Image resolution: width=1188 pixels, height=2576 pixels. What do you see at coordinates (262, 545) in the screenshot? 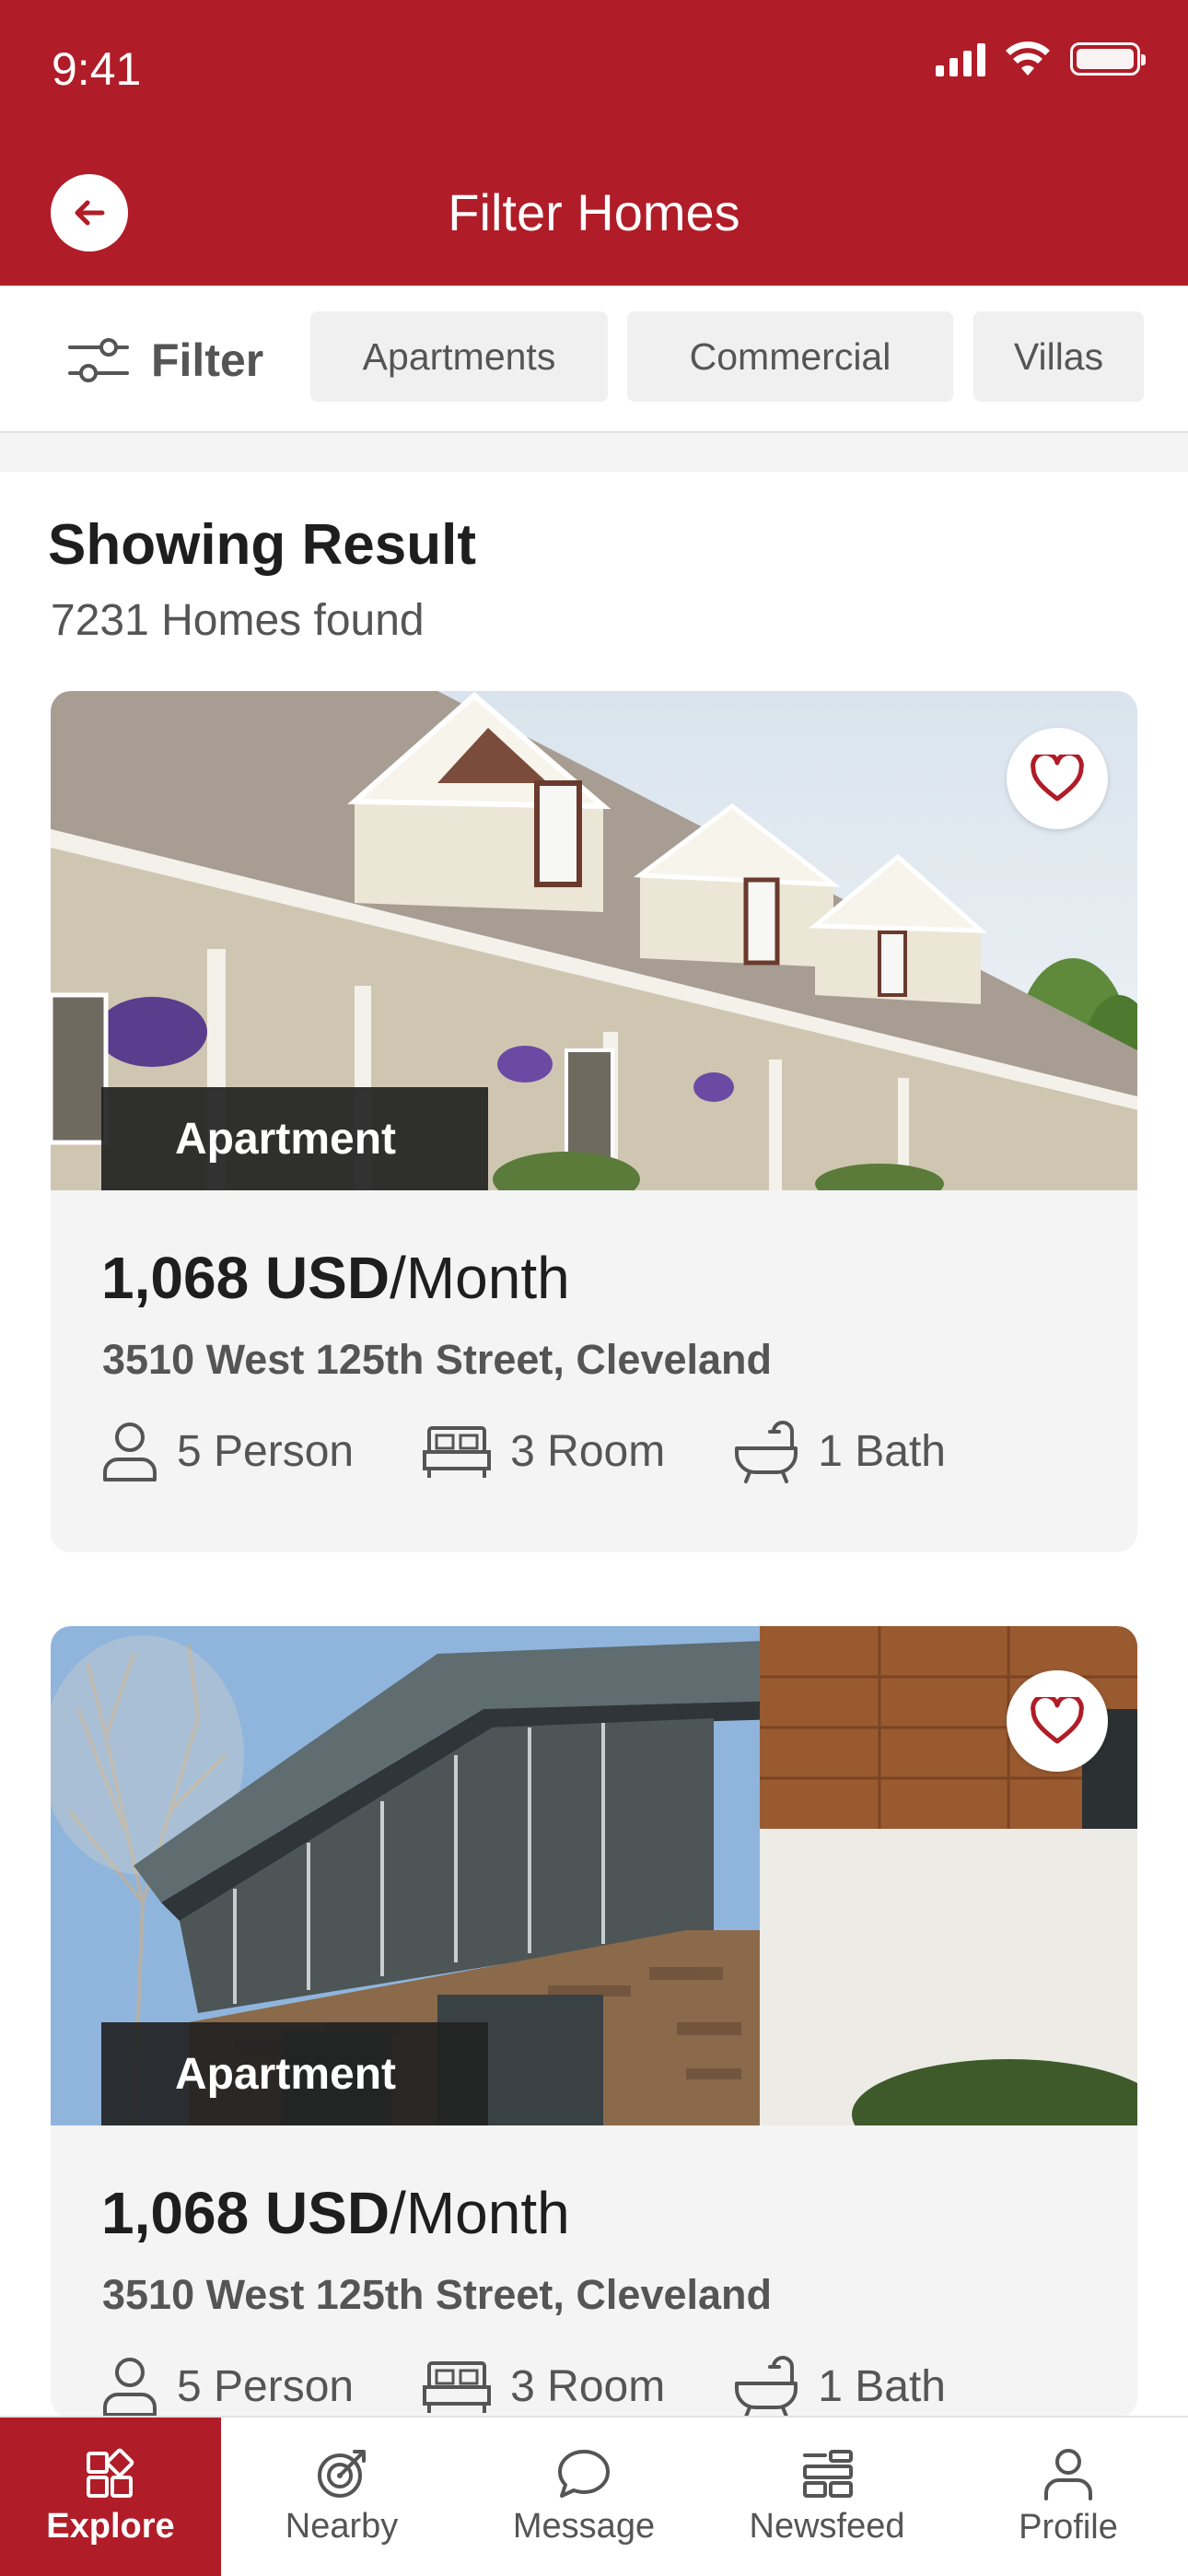
I see `results-title: Showing Result` at bounding box center [262, 545].